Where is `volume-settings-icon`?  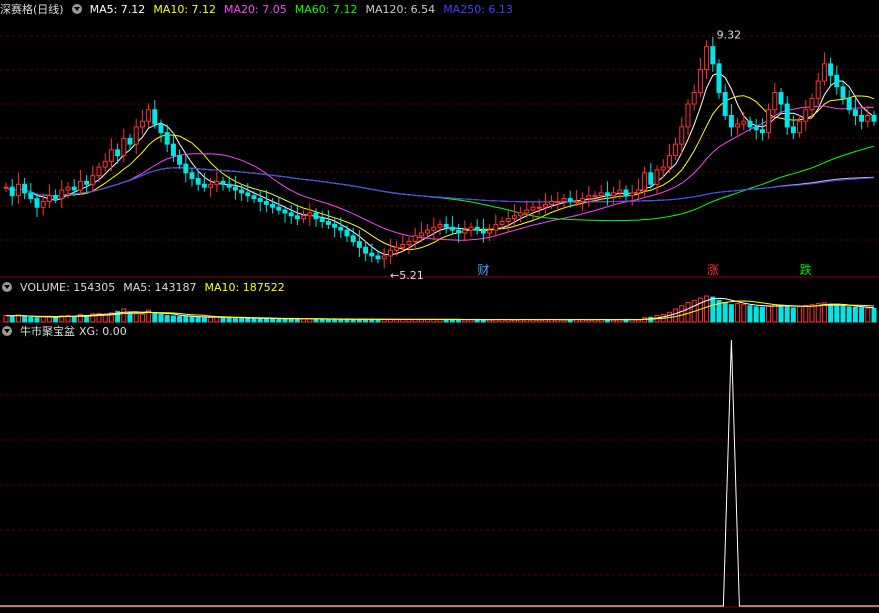
volume-settings-icon is located at coordinates (7, 287).